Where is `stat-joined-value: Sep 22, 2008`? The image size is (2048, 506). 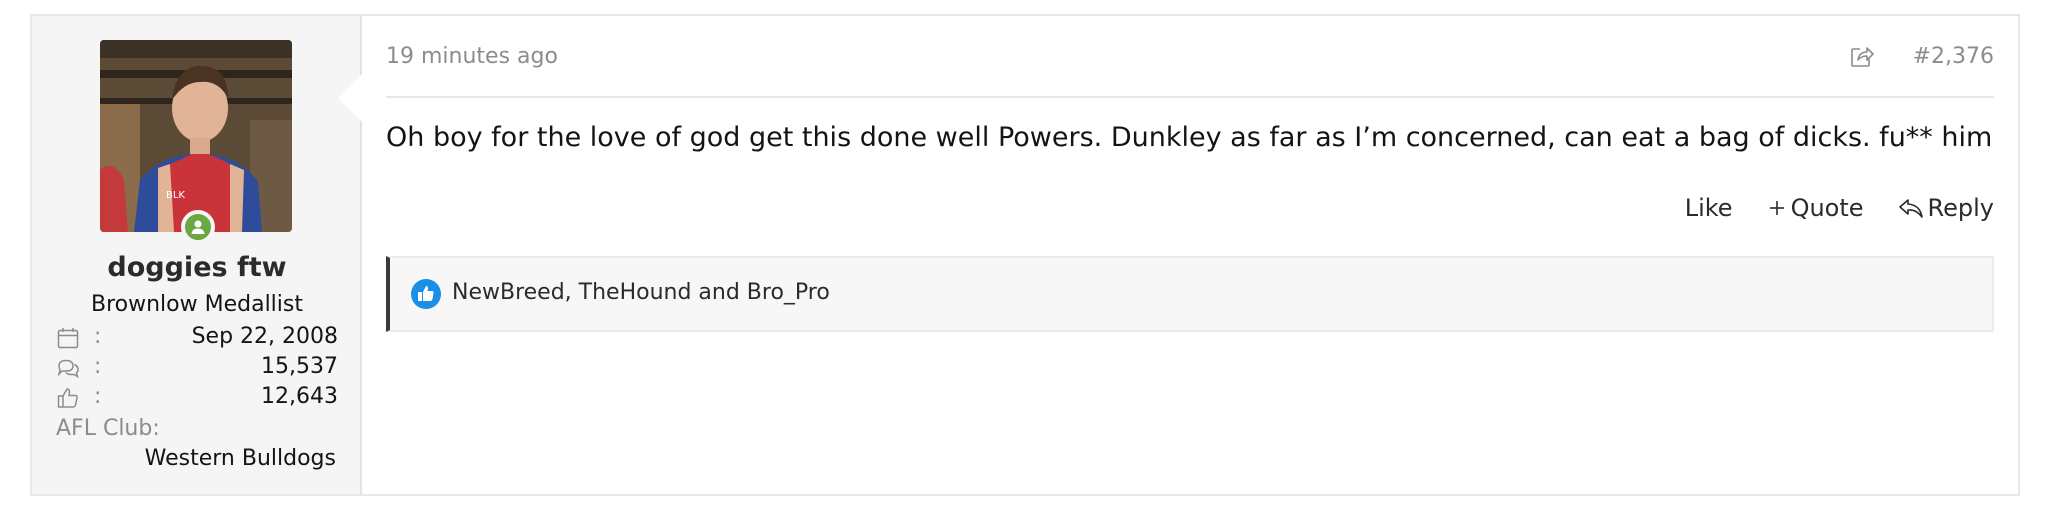
stat-joined-value: Sep 22, 2008 is located at coordinates (264, 336).